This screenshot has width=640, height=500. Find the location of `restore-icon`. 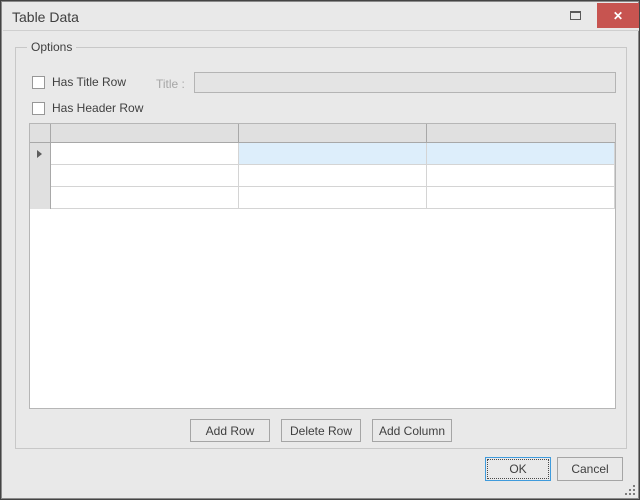

restore-icon is located at coordinates (575, 15).